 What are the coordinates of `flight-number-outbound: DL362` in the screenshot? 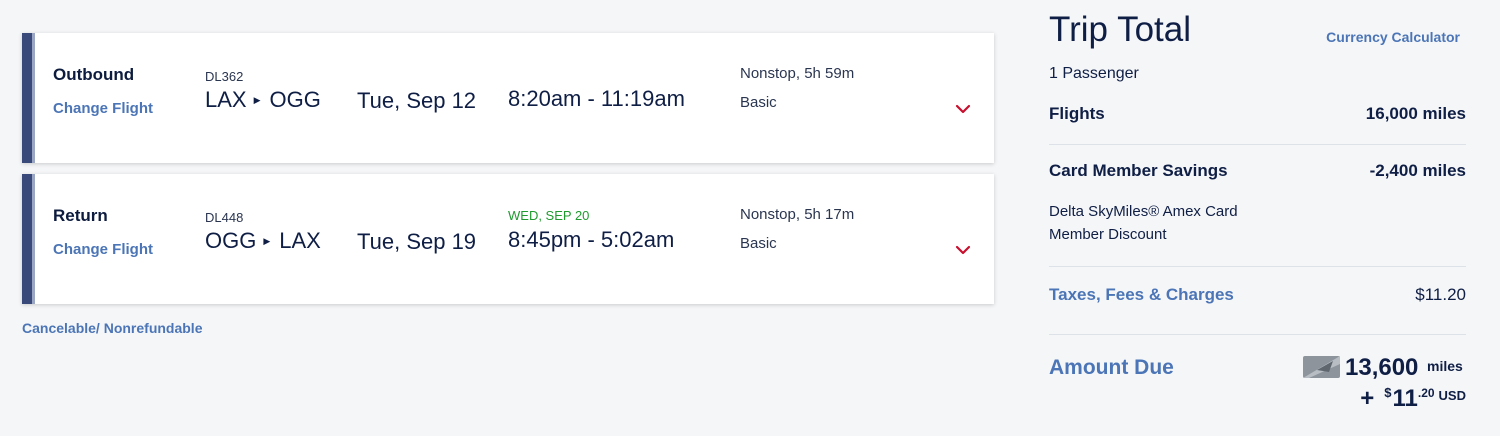 It's located at (224, 76).